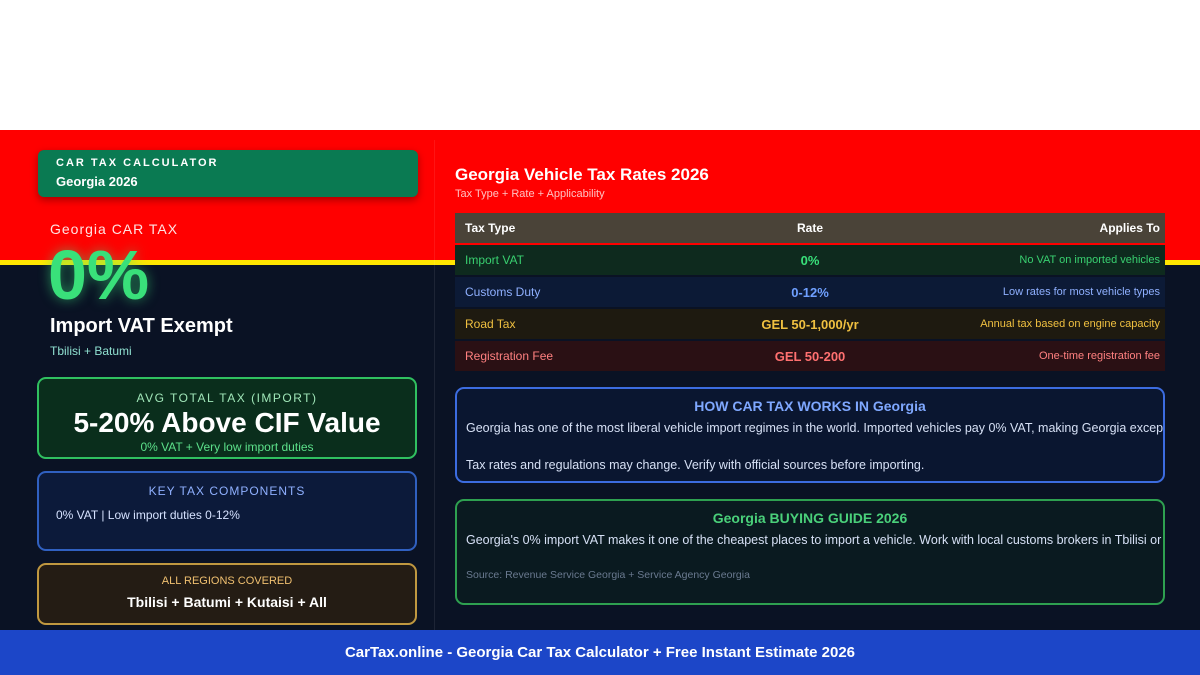 The image size is (1200, 675). Describe the element at coordinates (509, 356) in the screenshot. I see `row-tax-type: Registration Fee` at that location.